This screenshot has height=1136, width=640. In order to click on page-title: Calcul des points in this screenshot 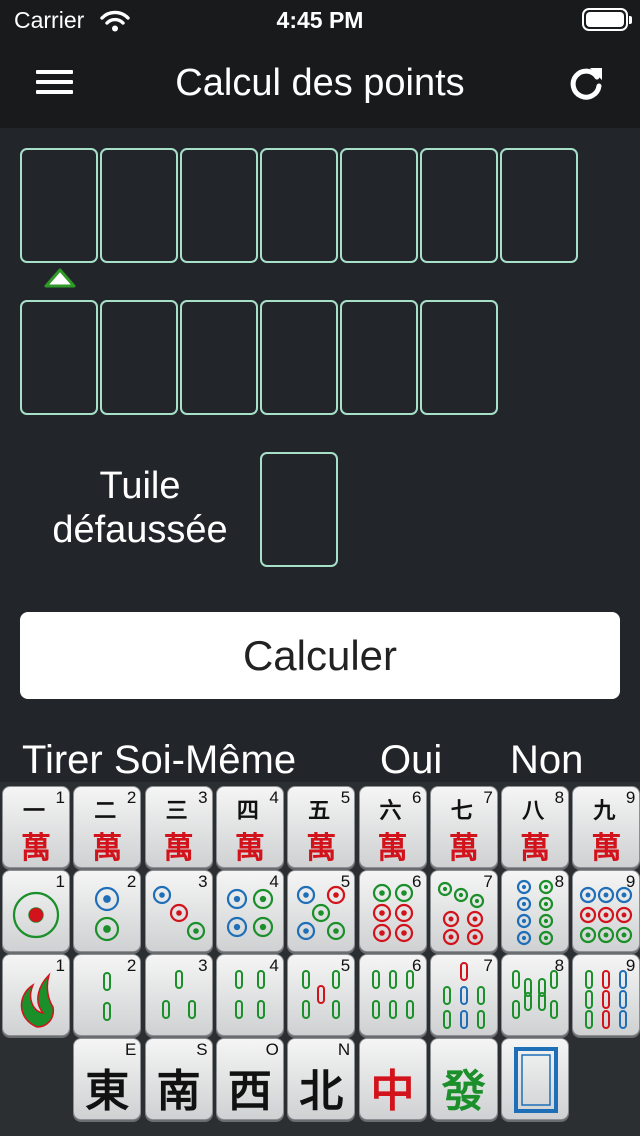, I will do `click(320, 83)`.